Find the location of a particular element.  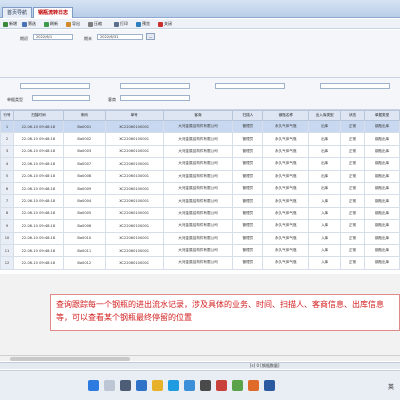

bottle-name-input is located at coordinates (355, 86).